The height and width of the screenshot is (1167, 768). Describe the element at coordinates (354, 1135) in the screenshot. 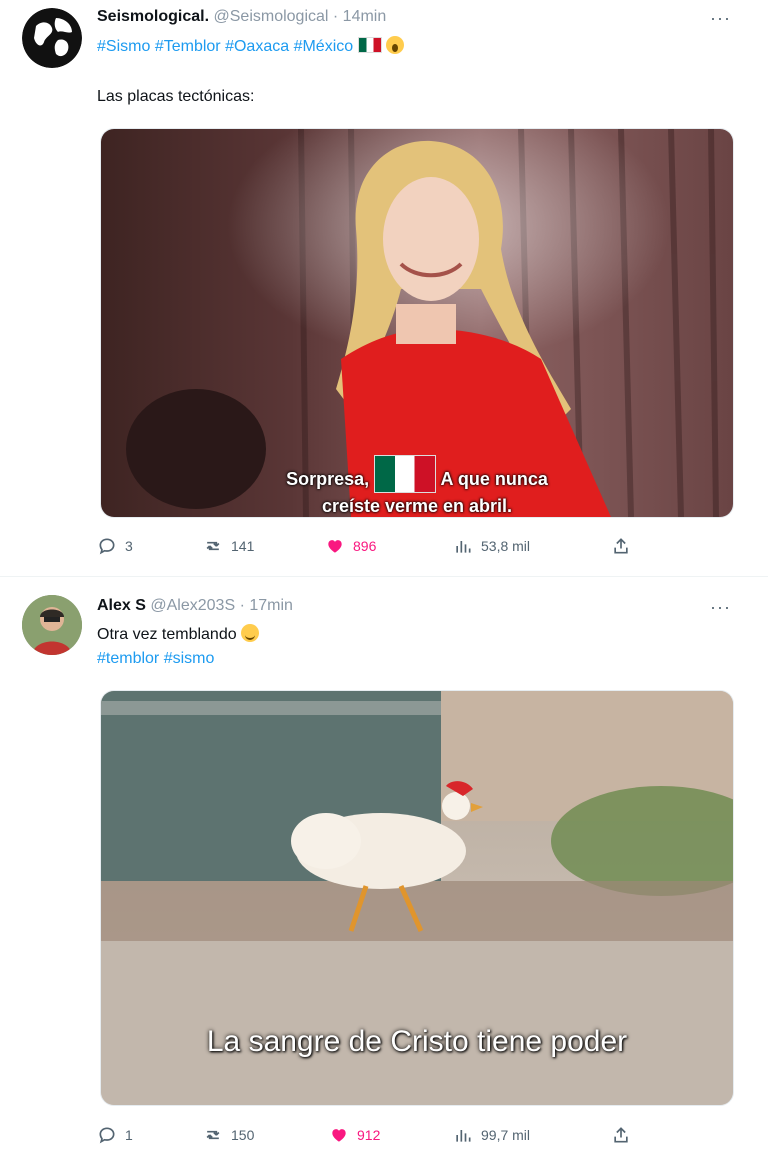

I see `like-button: 912` at that location.